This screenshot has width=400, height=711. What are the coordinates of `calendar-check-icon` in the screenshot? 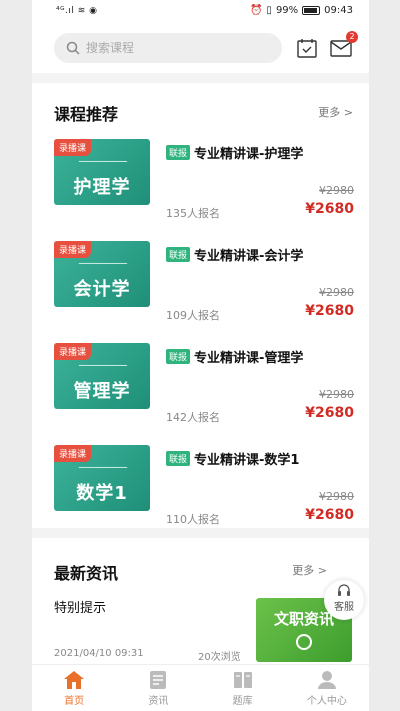 It's located at (307, 48).